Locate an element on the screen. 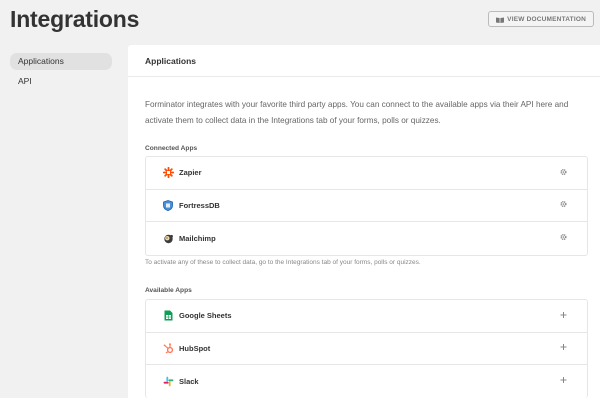  app-row-fortressdb: FortressDB is located at coordinates (366, 206).